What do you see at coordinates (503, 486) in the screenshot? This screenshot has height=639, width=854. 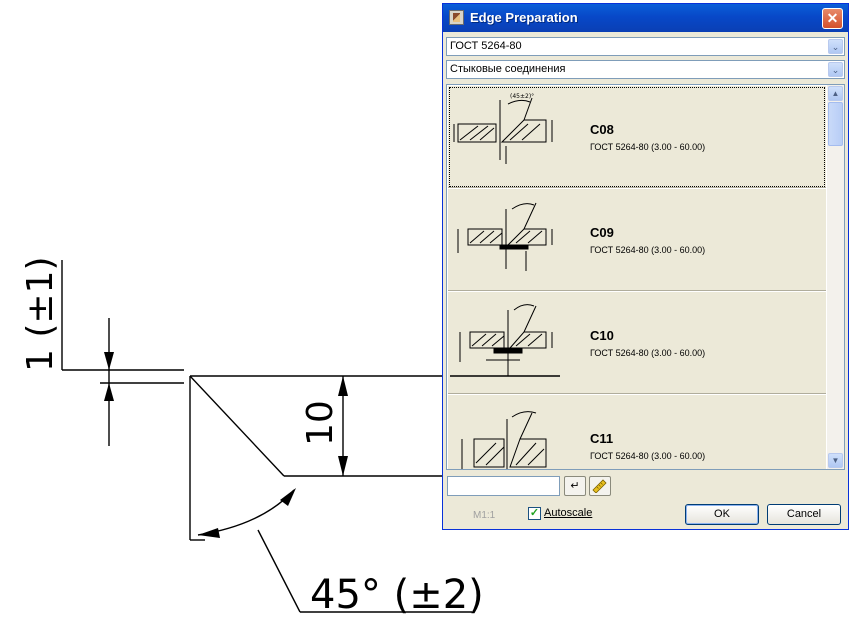 I see `value-input` at bounding box center [503, 486].